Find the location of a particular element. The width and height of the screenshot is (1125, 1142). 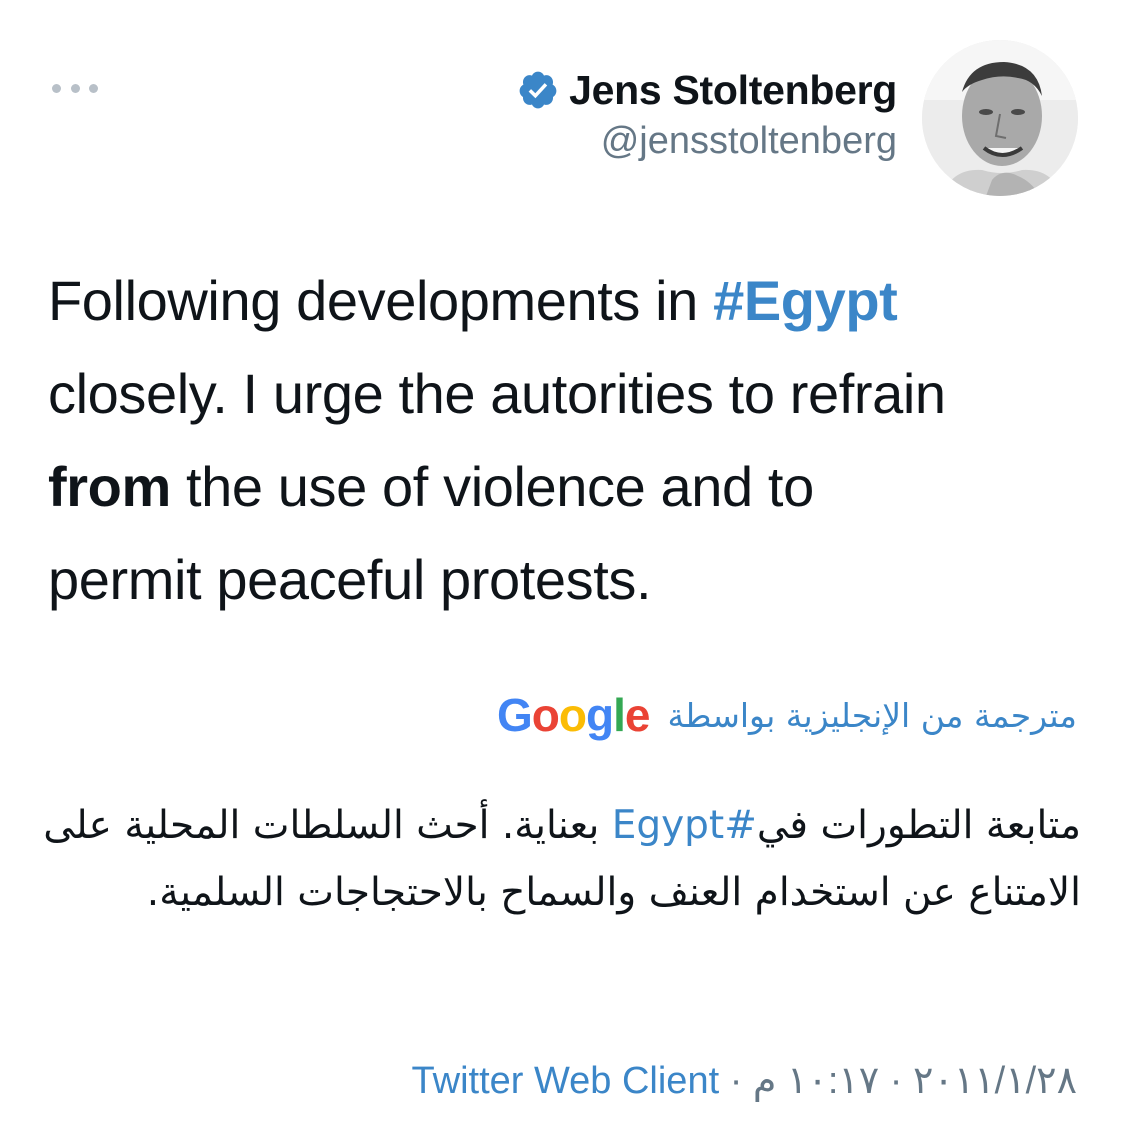

author-handle: @jensstoltenberg is located at coordinates (707, 141).